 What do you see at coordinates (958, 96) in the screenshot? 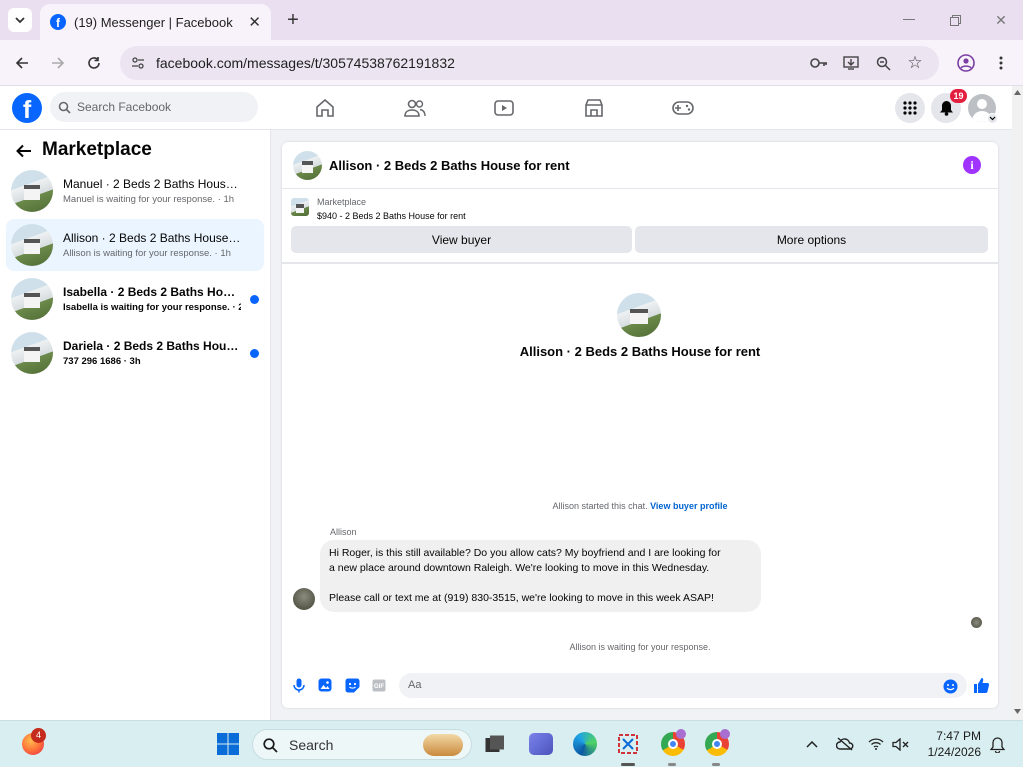
I see `notification-count-badge: 19` at bounding box center [958, 96].